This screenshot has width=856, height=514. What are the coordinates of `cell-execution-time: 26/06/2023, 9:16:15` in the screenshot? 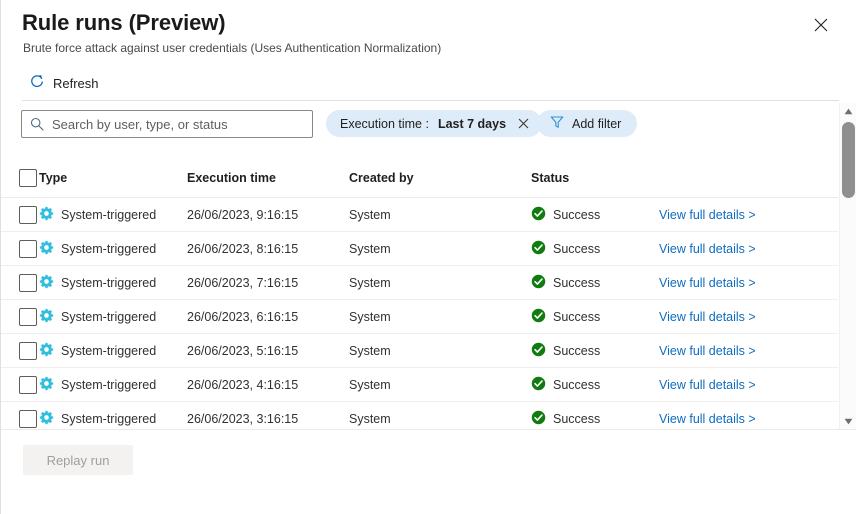 It's located at (268, 214).